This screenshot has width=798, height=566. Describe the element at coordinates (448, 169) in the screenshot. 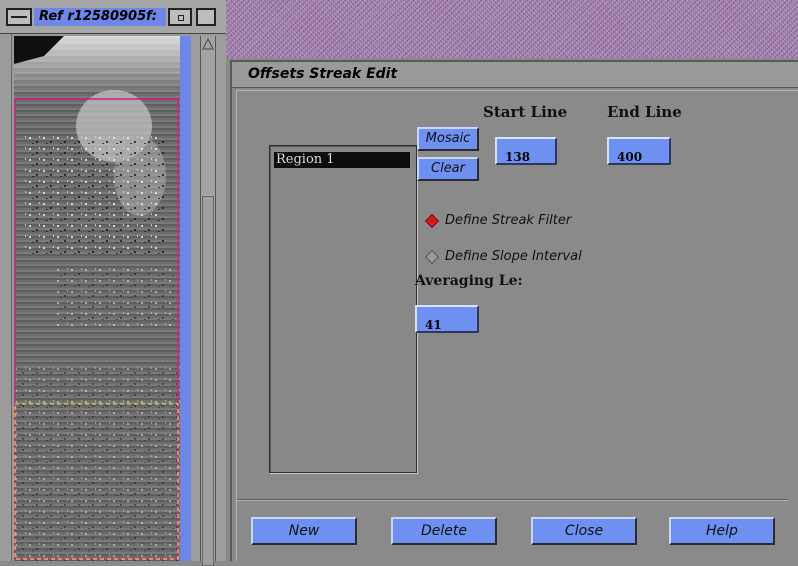

I see `clear-button: Clear` at that location.